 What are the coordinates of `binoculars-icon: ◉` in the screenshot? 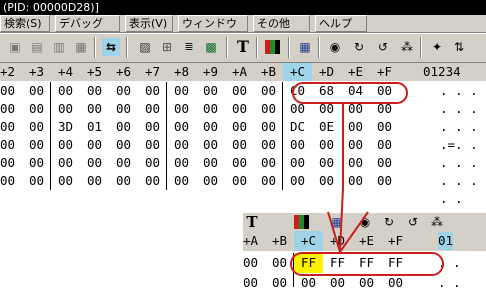 It's located at (335, 47).